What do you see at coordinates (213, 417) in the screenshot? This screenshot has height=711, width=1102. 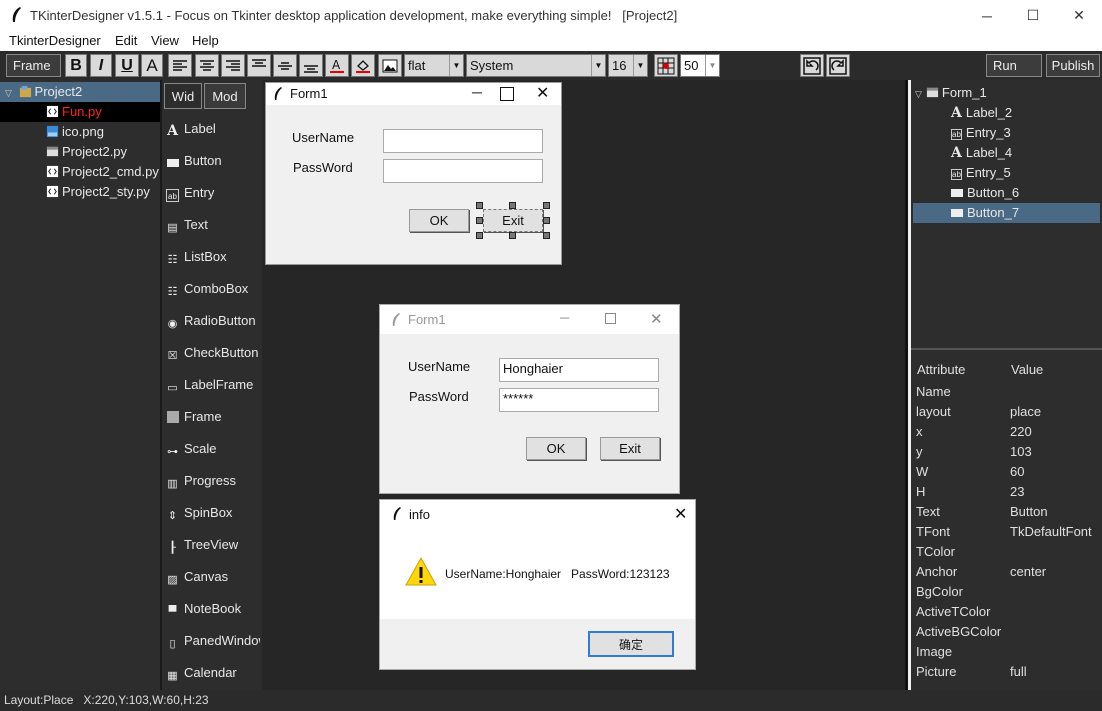 I see `widget-frame: Frame` at bounding box center [213, 417].